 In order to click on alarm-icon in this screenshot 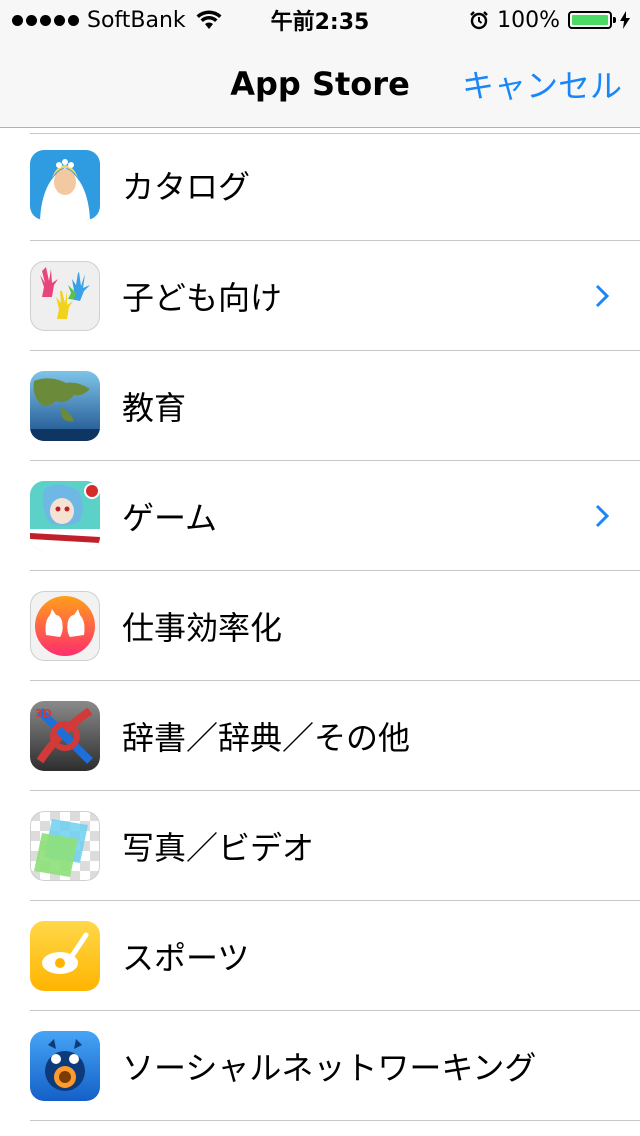, I will do `click(479, 20)`.